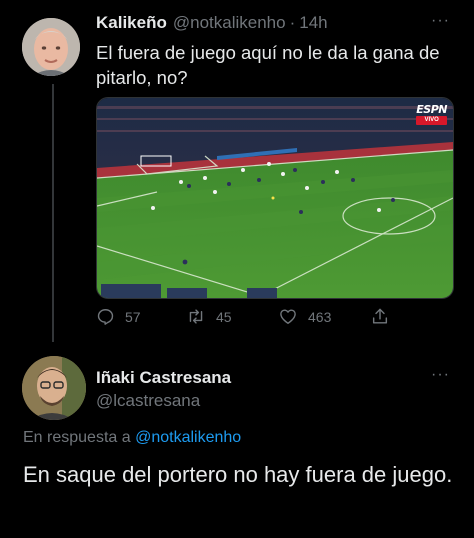 The height and width of the screenshot is (538, 474). What do you see at coordinates (163, 378) in the screenshot?
I see `reply-author-name: Iñaki Castresana` at bounding box center [163, 378].